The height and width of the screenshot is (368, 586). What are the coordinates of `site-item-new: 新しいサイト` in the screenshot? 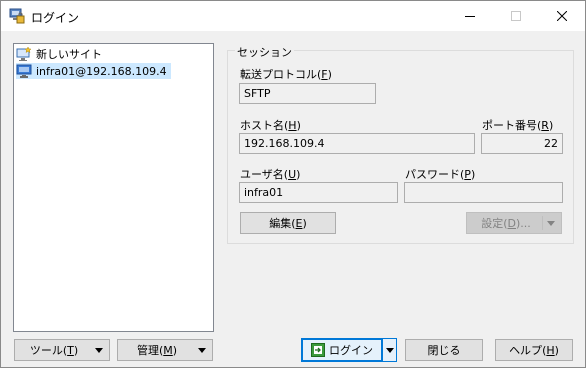 It's located at (61, 54).